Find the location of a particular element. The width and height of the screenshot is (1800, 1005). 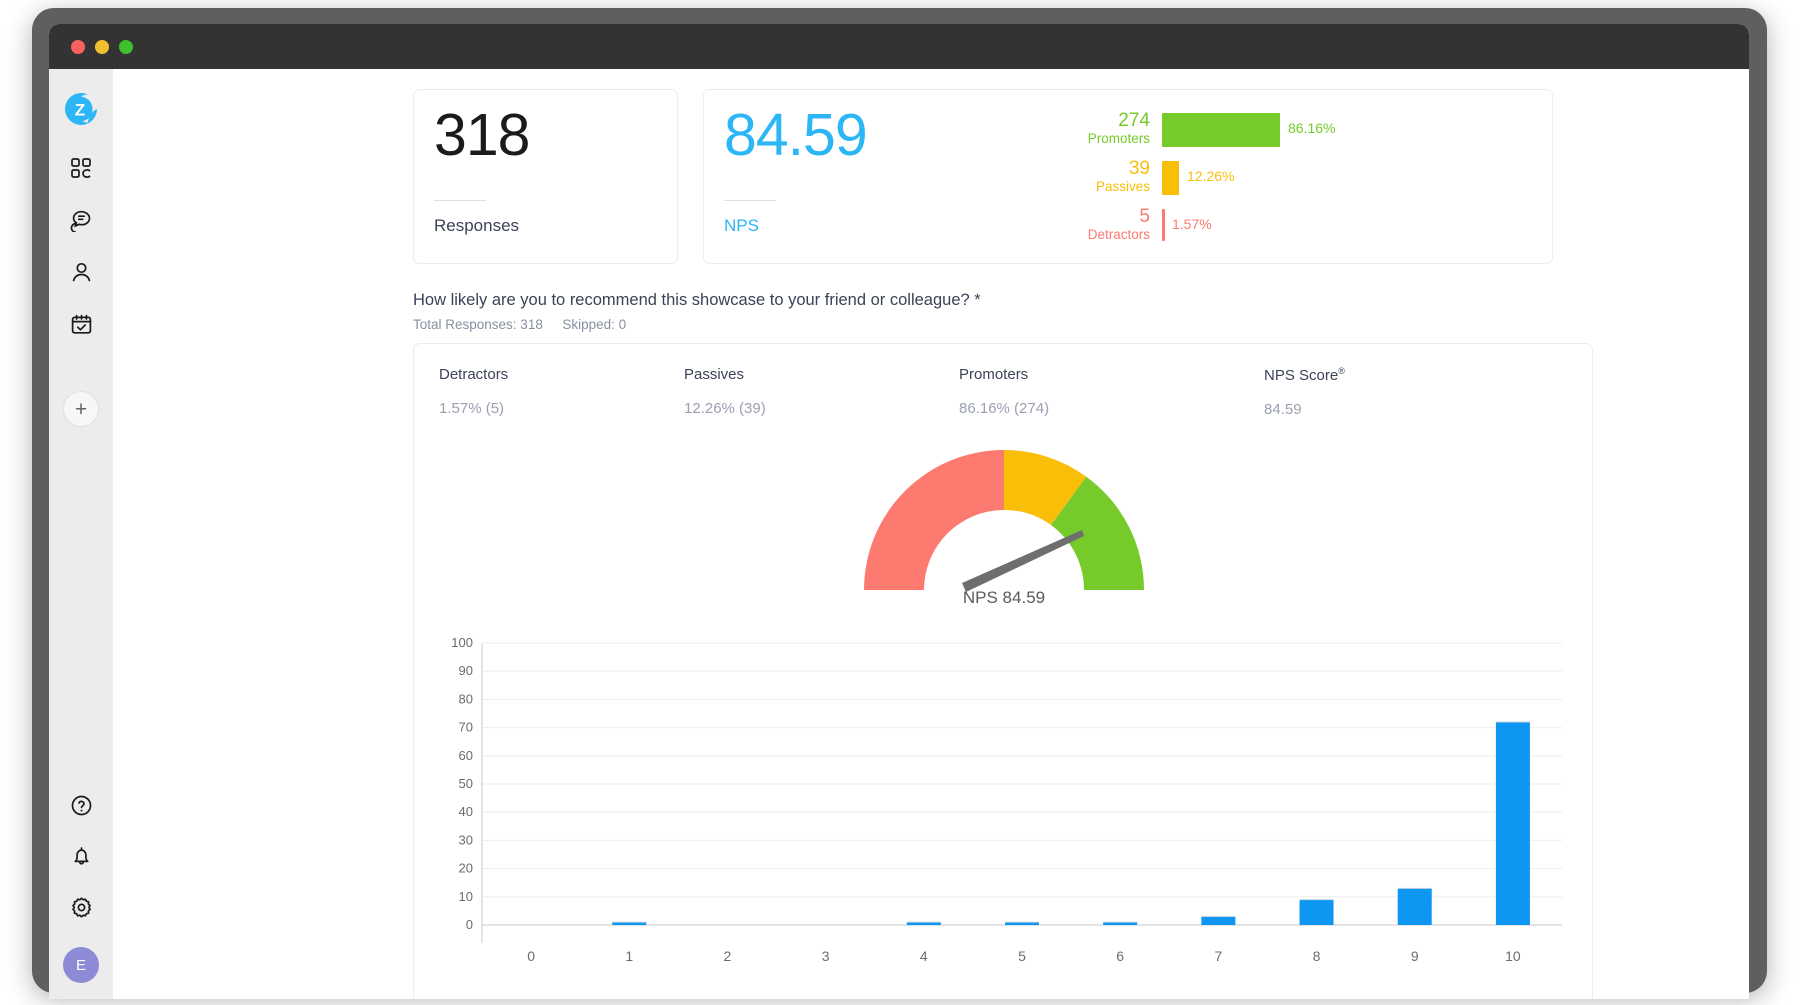

segment-row-passives: 39 Passives 12.26% is located at coordinates (1289, 180).